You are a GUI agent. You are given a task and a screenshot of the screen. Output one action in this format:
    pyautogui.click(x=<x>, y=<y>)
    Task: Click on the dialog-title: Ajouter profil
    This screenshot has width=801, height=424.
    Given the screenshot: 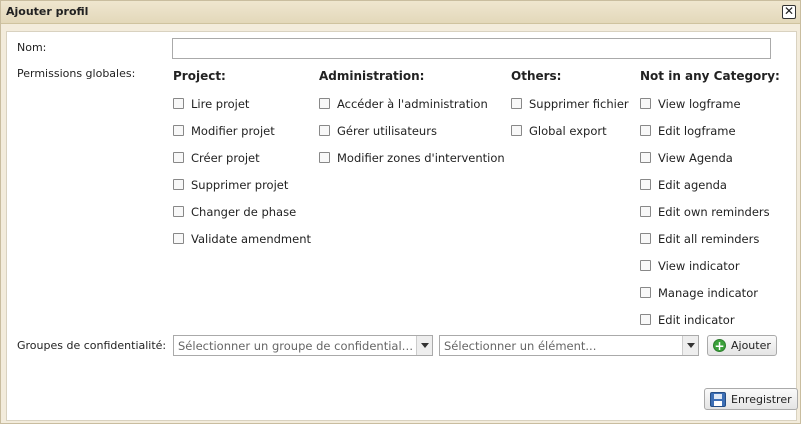 What is the action you would take?
    pyautogui.click(x=47, y=11)
    